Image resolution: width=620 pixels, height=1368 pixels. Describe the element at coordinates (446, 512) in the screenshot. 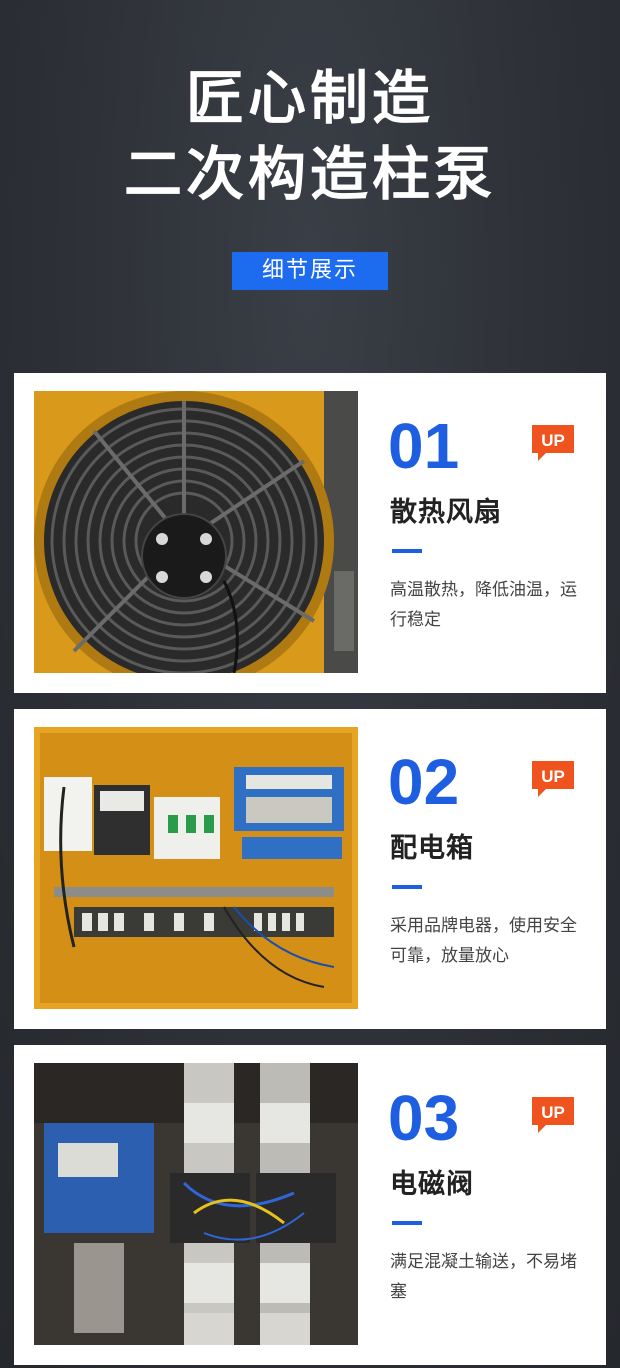

I see `card-title: 散热风扇` at that location.